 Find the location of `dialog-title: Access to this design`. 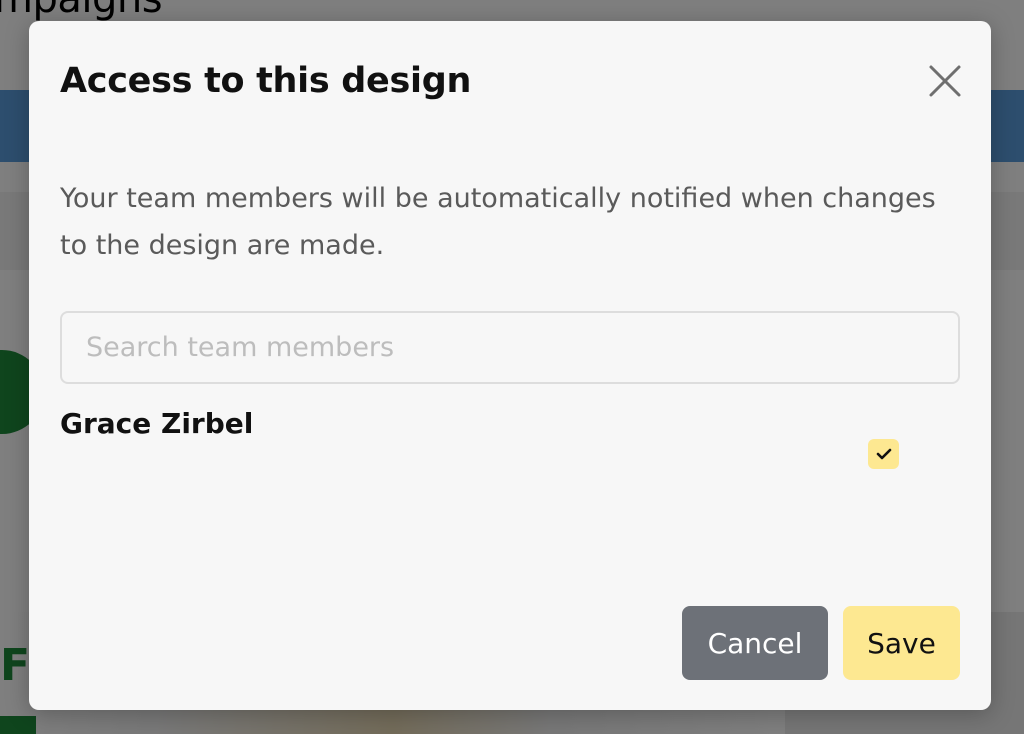

dialog-title: Access to this design is located at coordinates (266, 81).